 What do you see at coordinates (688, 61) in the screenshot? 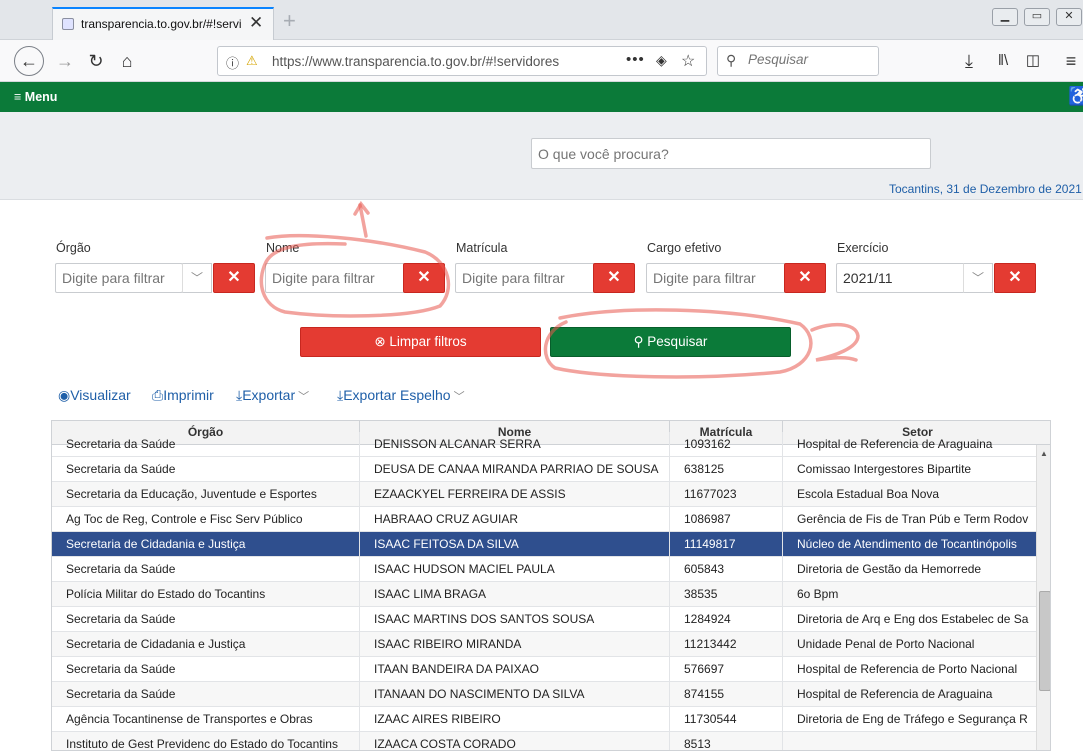
I see `bookmark-star-icon: ☆` at bounding box center [688, 61].